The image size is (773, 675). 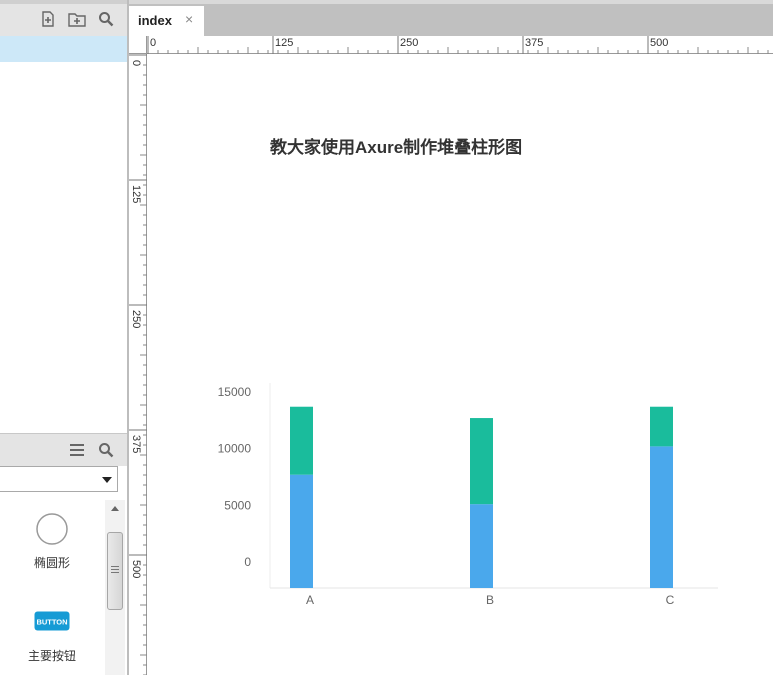 I want to click on x-tick-label: C, so click(x=670, y=600).